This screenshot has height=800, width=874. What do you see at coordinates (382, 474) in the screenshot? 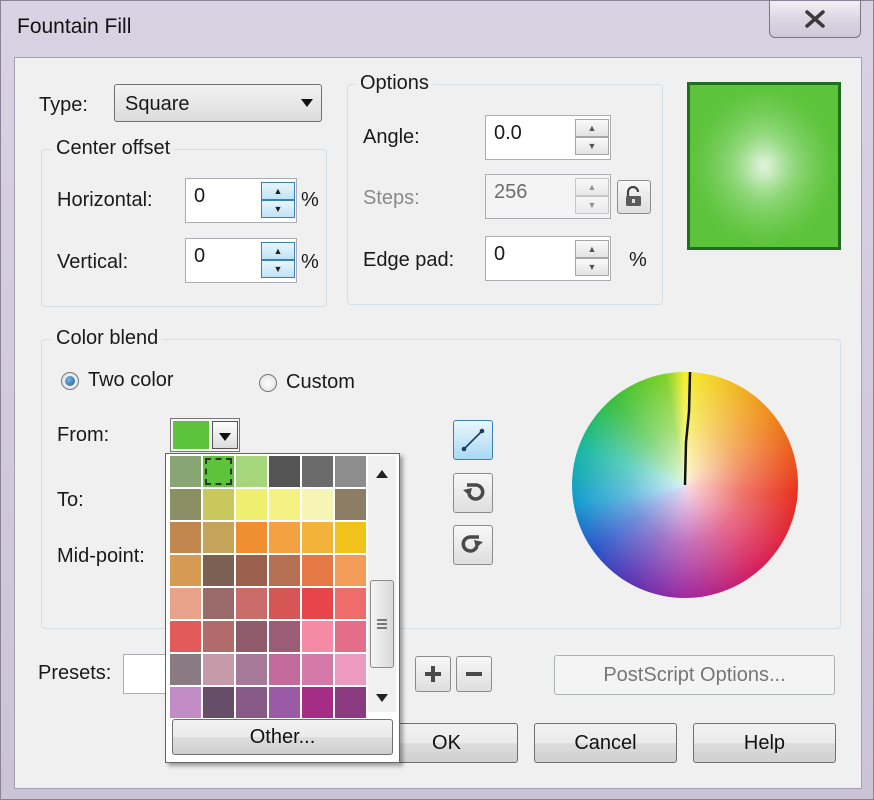
I see `scroll-up-icon` at bounding box center [382, 474].